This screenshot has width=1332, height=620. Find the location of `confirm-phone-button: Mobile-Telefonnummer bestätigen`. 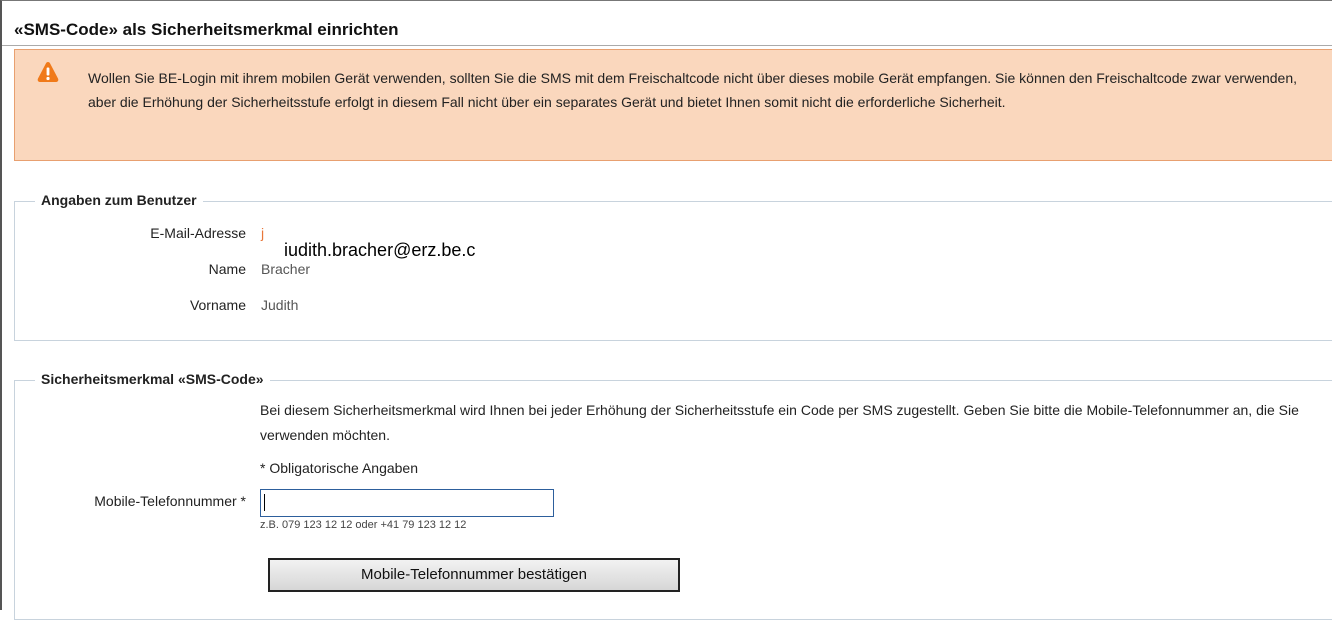

confirm-phone-button: Mobile-Telefonnummer bestätigen is located at coordinates (474, 575).